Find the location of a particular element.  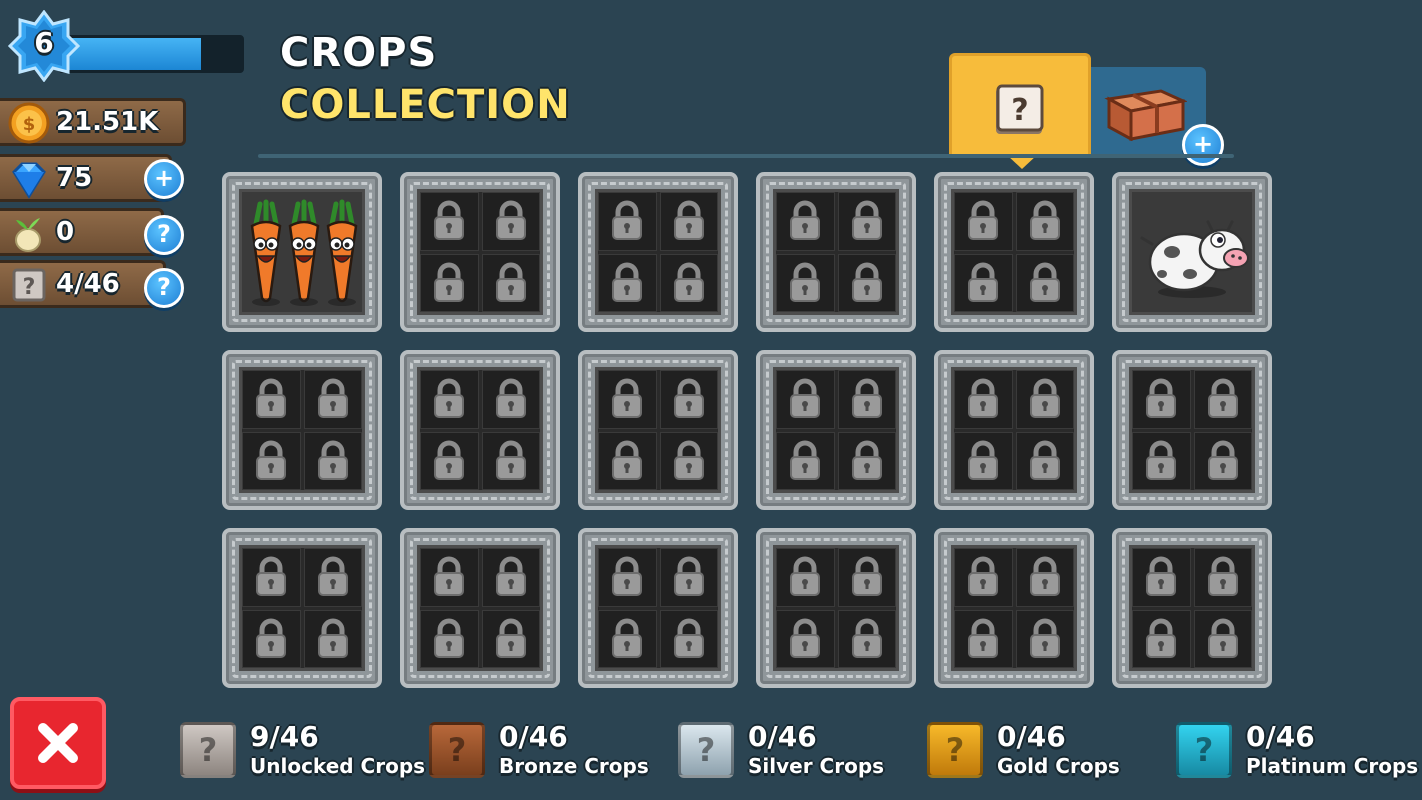

carrots-icon is located at coordinates (304, 252).